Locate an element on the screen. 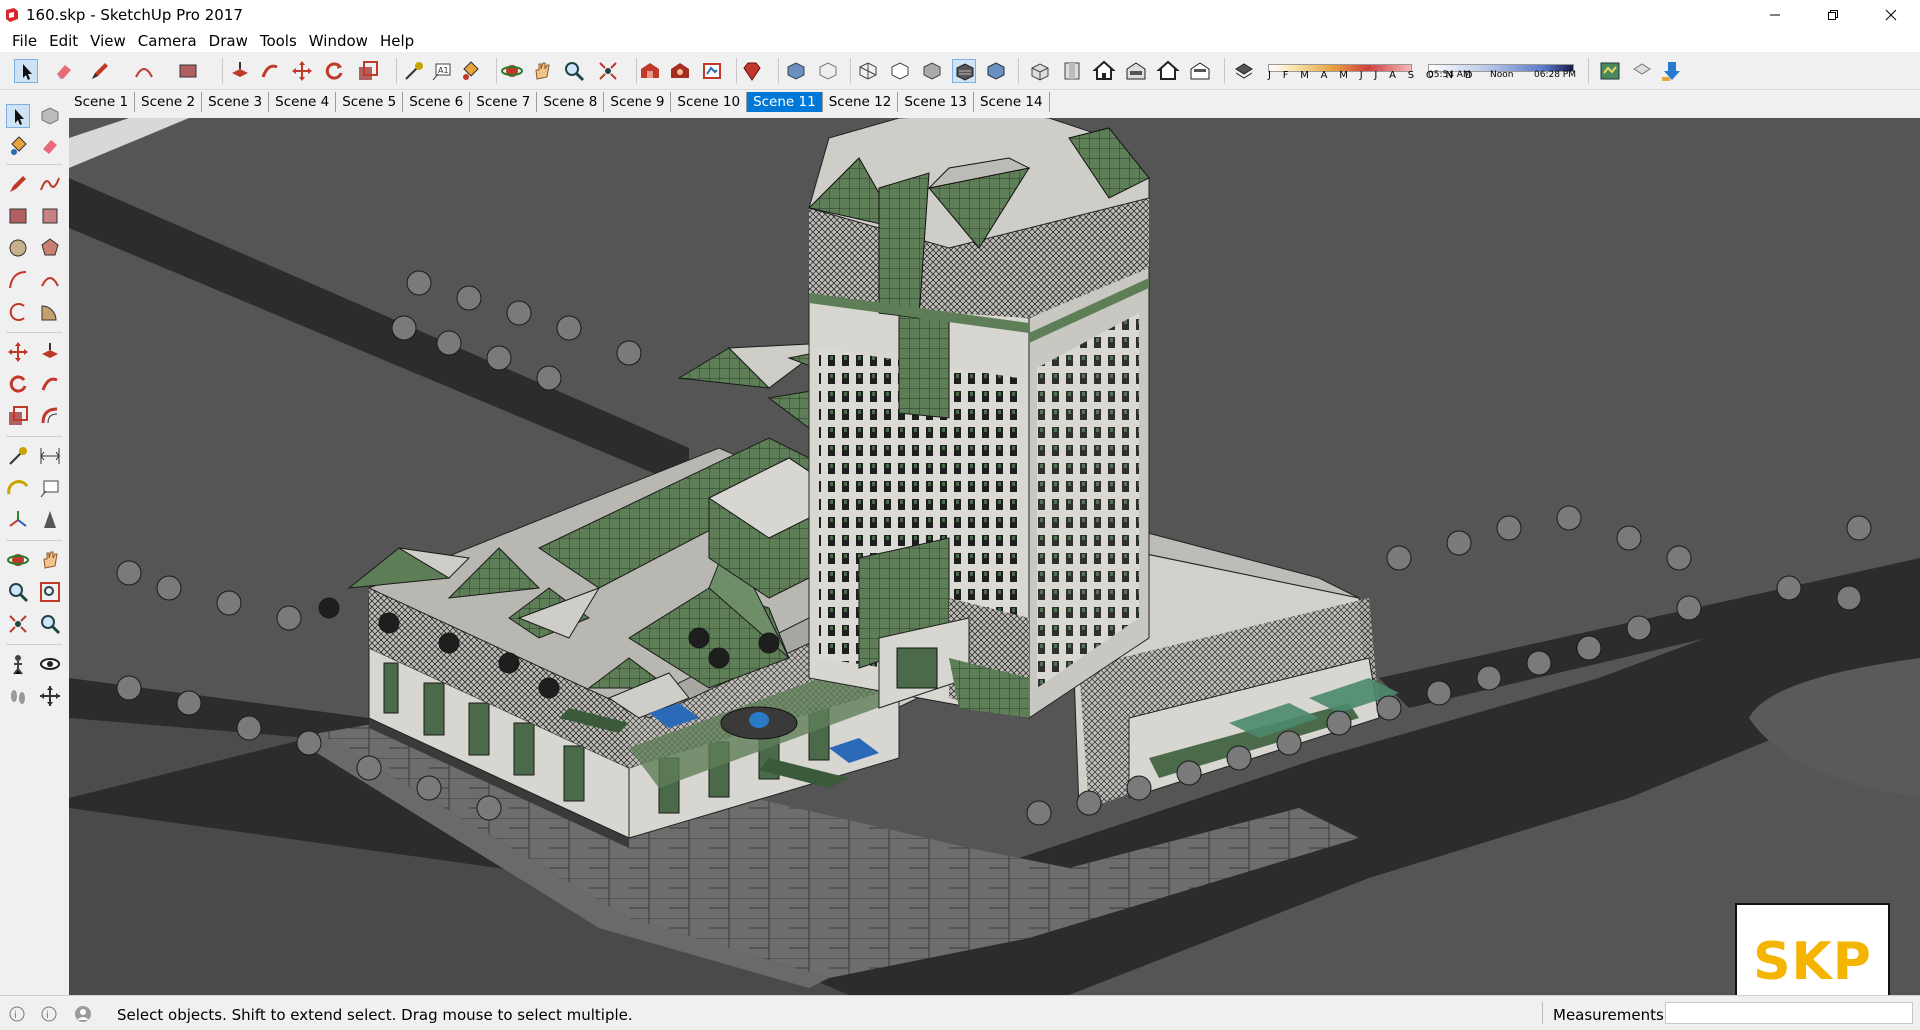 The width and height of the screenshot is (1920, 1030). zoom-window-icon is located at coordinates (50, 592).